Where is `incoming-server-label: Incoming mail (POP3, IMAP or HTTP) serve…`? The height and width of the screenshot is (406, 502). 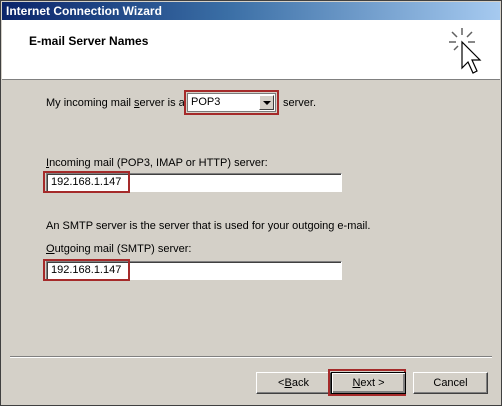 incoming-server-label: Incoming mail (POP3, IMAP or HTTP) serve… is located at coordinates (157, 163).